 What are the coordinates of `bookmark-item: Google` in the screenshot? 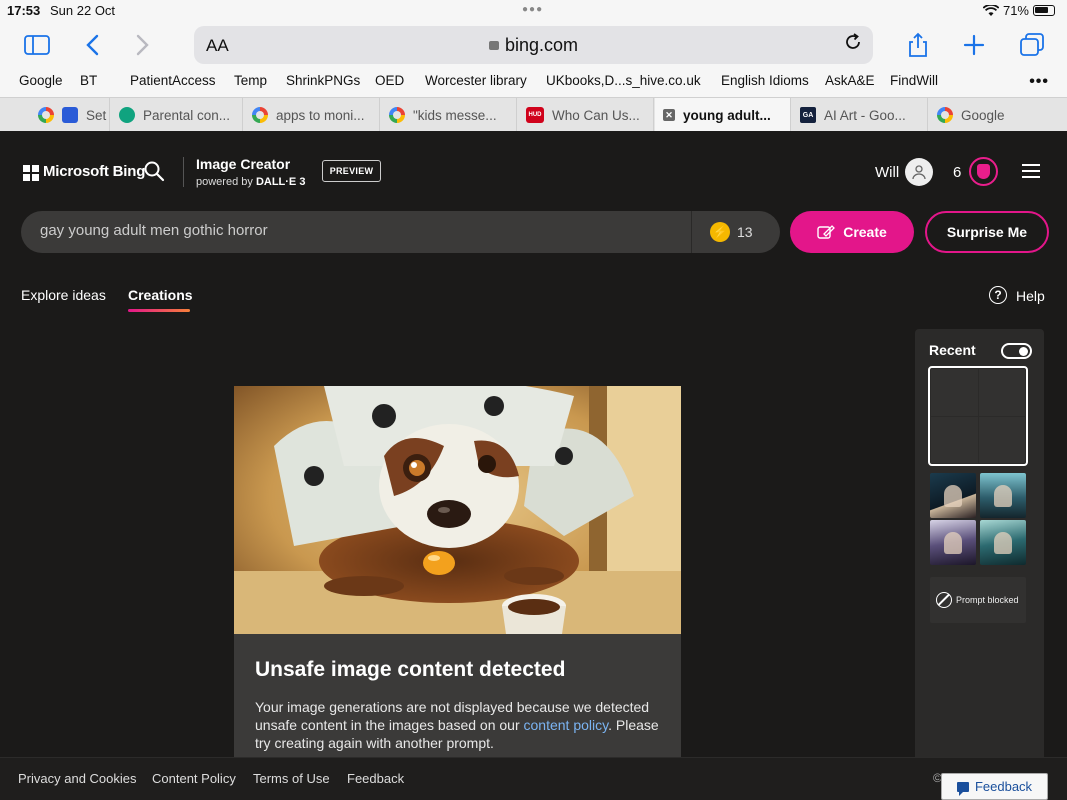 It's located at (41, 80).